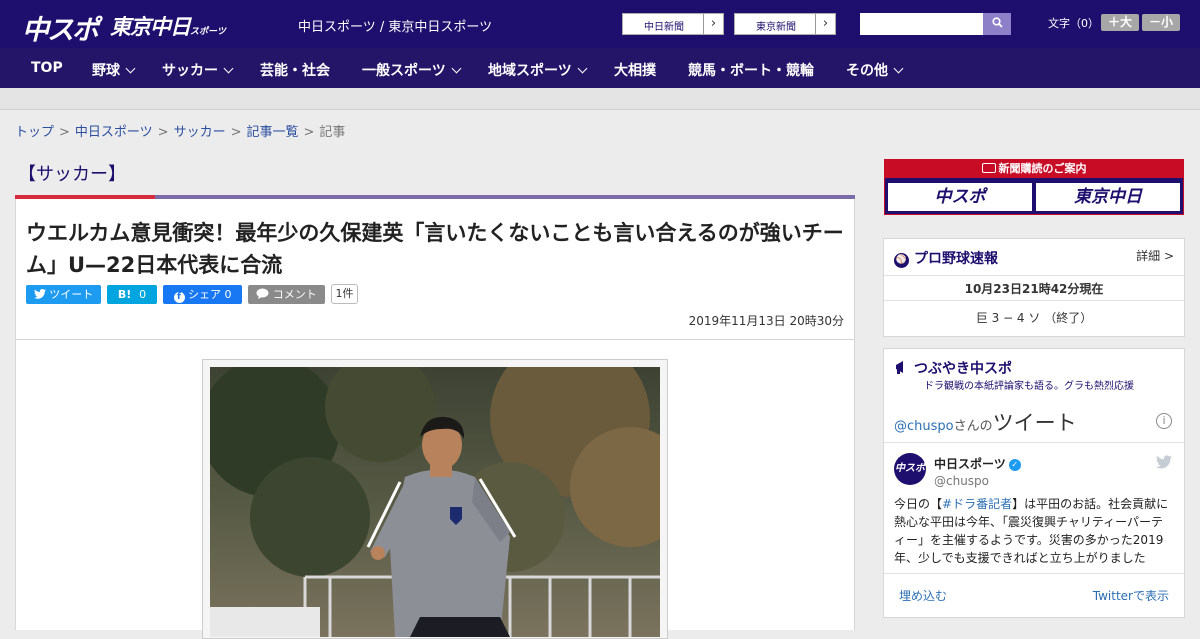 This screenshot has width=1200, height=639. Describe the element at coordinates (332, 132) in the screenshot. I see `breadcrumb-current: 記事` at that location.